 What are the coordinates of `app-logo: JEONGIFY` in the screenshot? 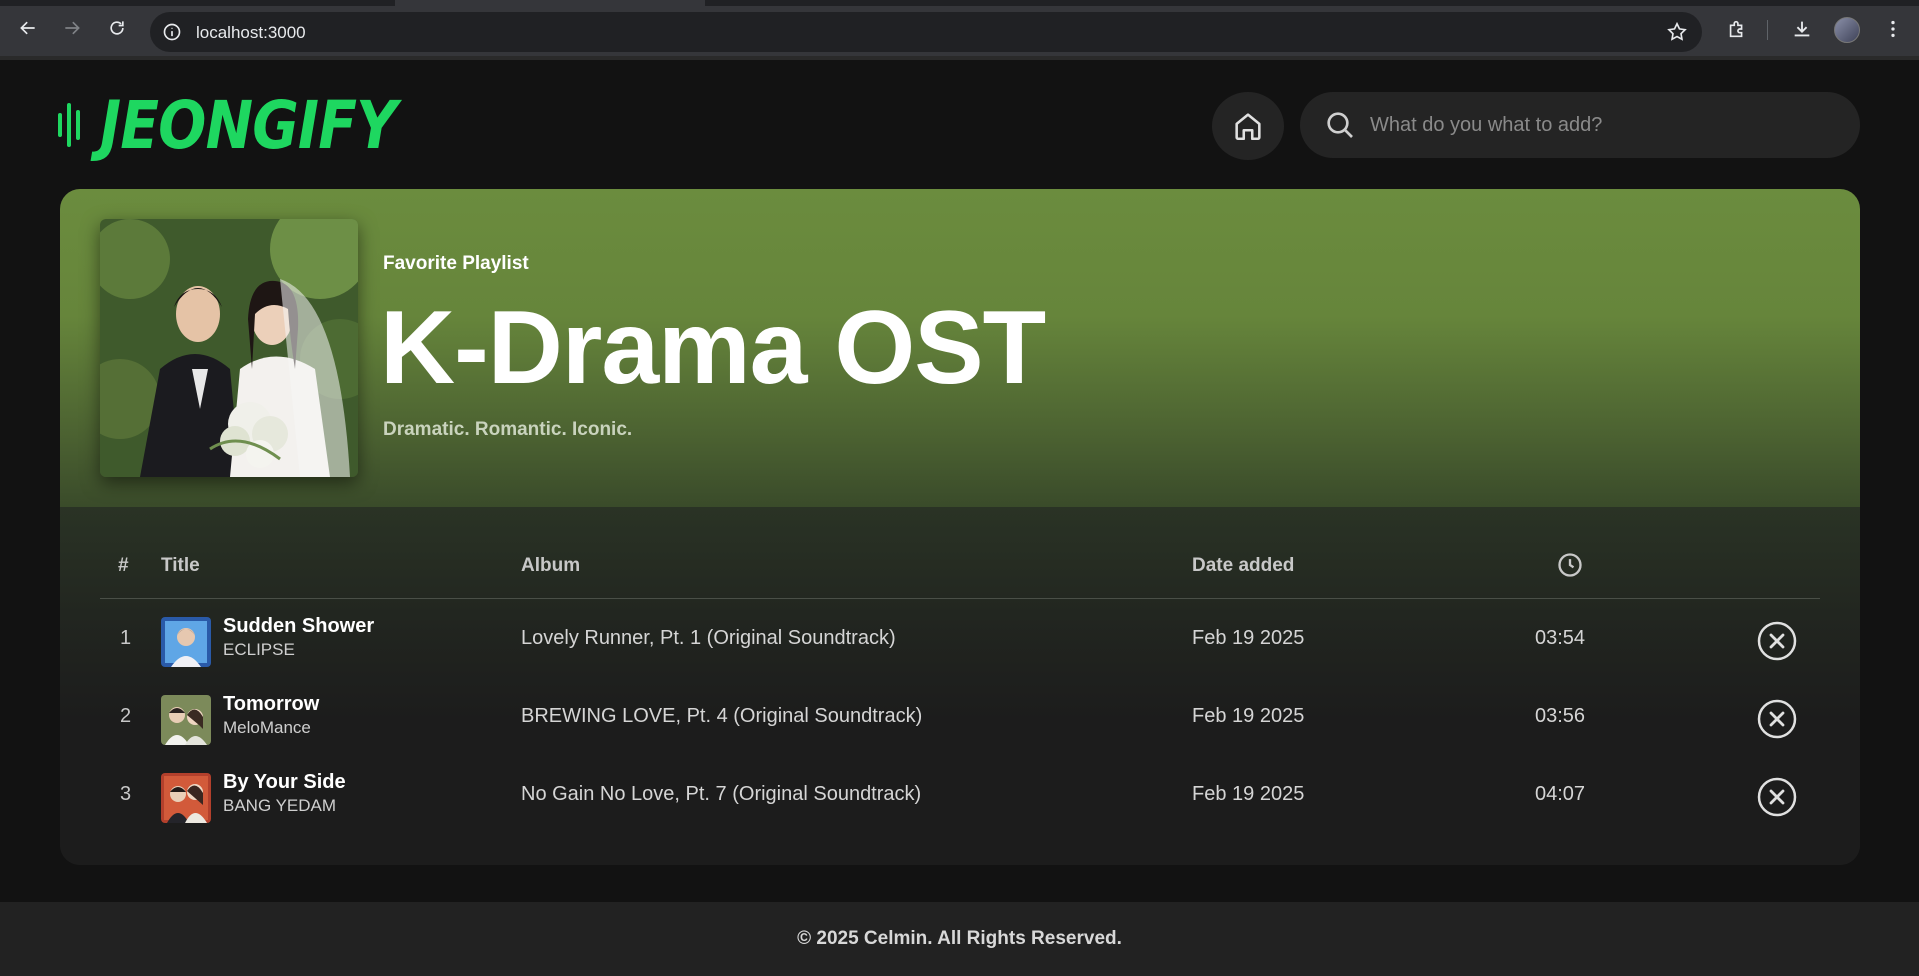 It's located at (251, 125).